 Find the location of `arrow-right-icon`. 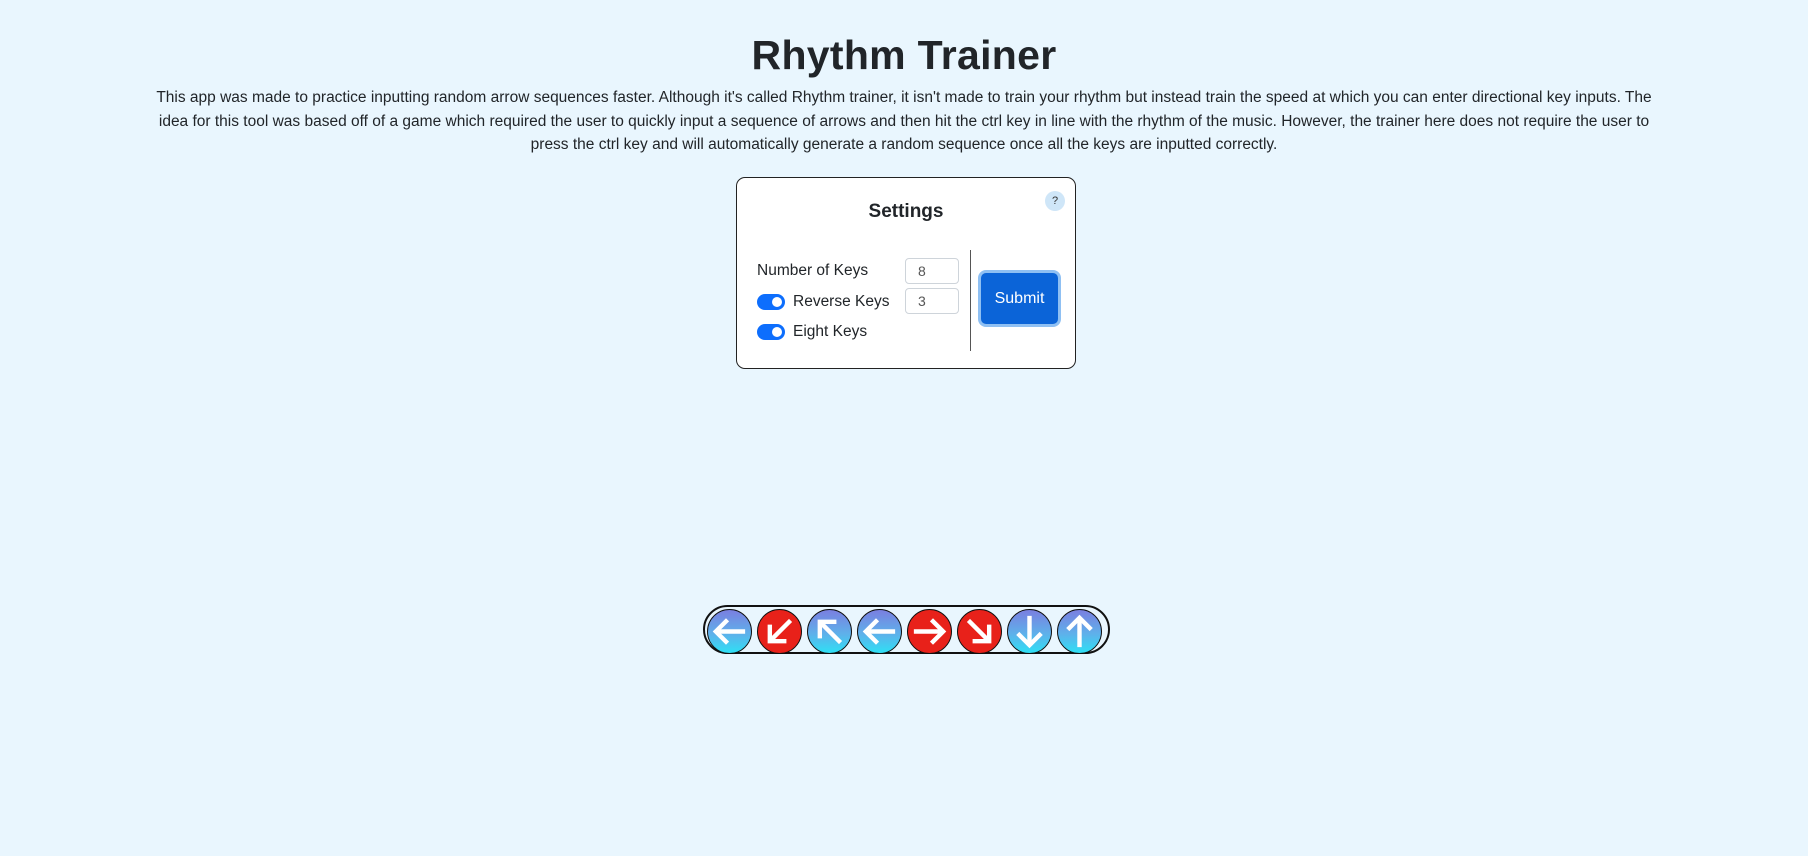

arrow-right-icon is located at coordinates (929, 631).